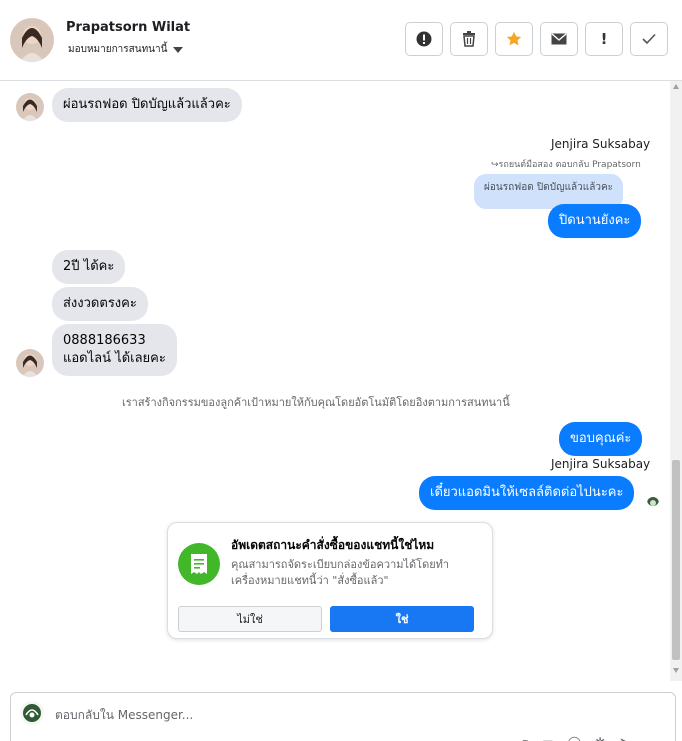  Describe the element at coordinates (536, 39) in the screenshot. I see `conversation-toolbar: !` at that location.